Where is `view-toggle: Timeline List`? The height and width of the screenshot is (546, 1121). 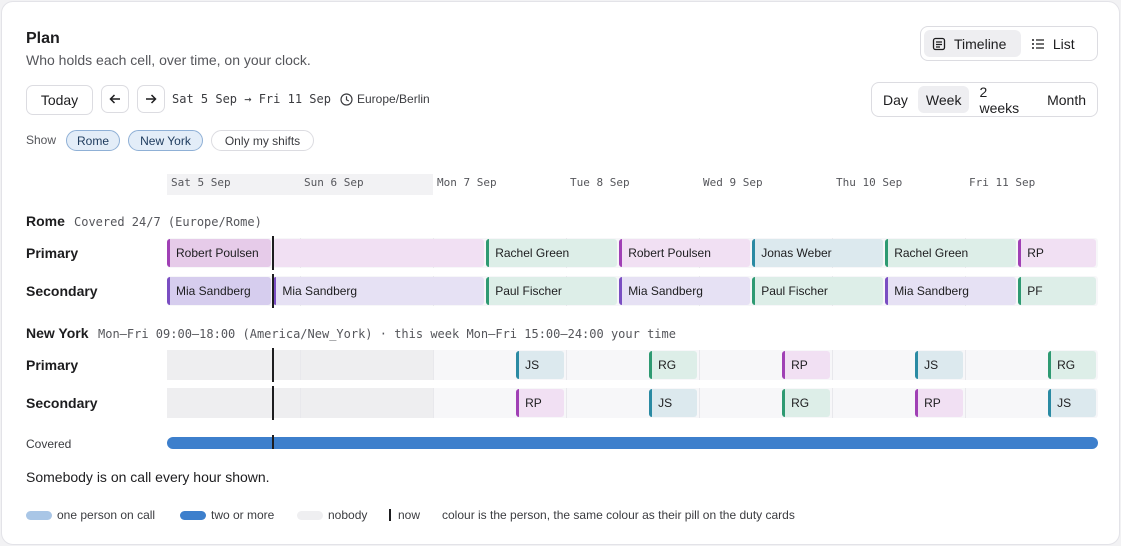
view-toggle: Timeline List is located at coordinates (1009, 43).